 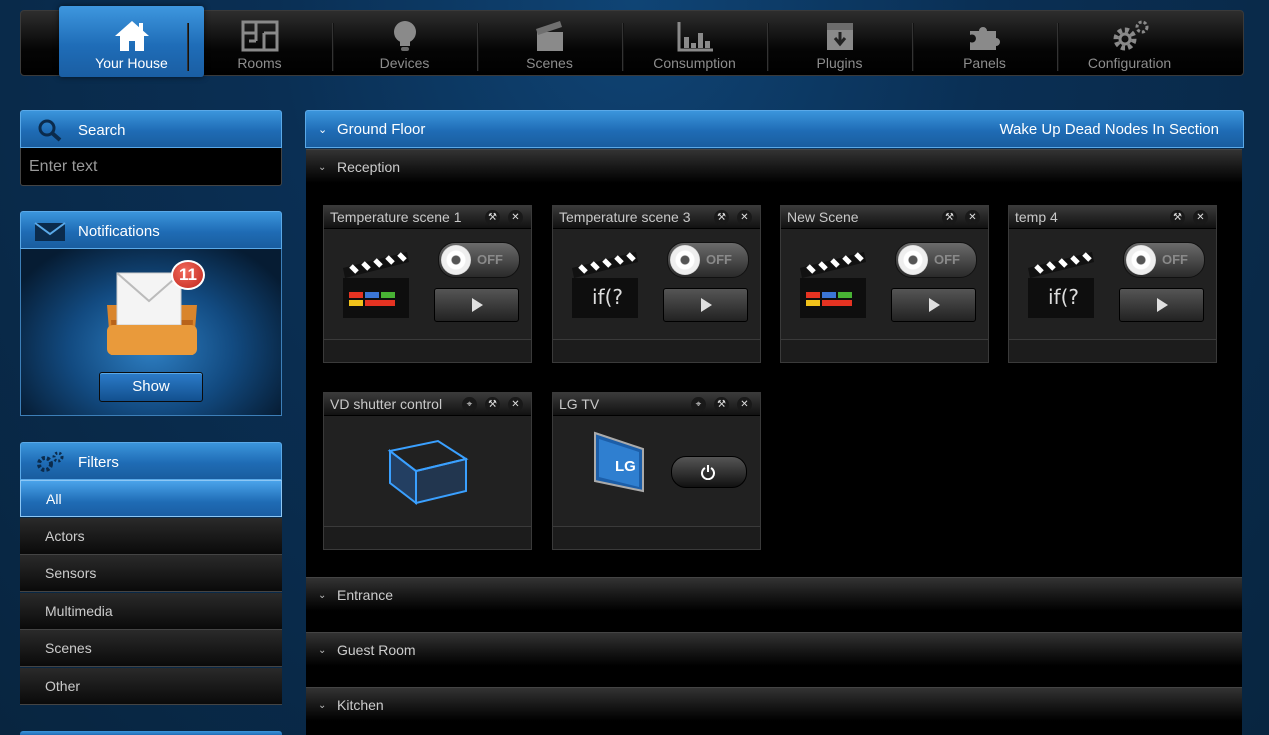 What do you see at coordinates (656, 404) in the screenshot?
I see `card-header: LG TV ⌖ ⚒ ✕` at bounding box center [656, 404].